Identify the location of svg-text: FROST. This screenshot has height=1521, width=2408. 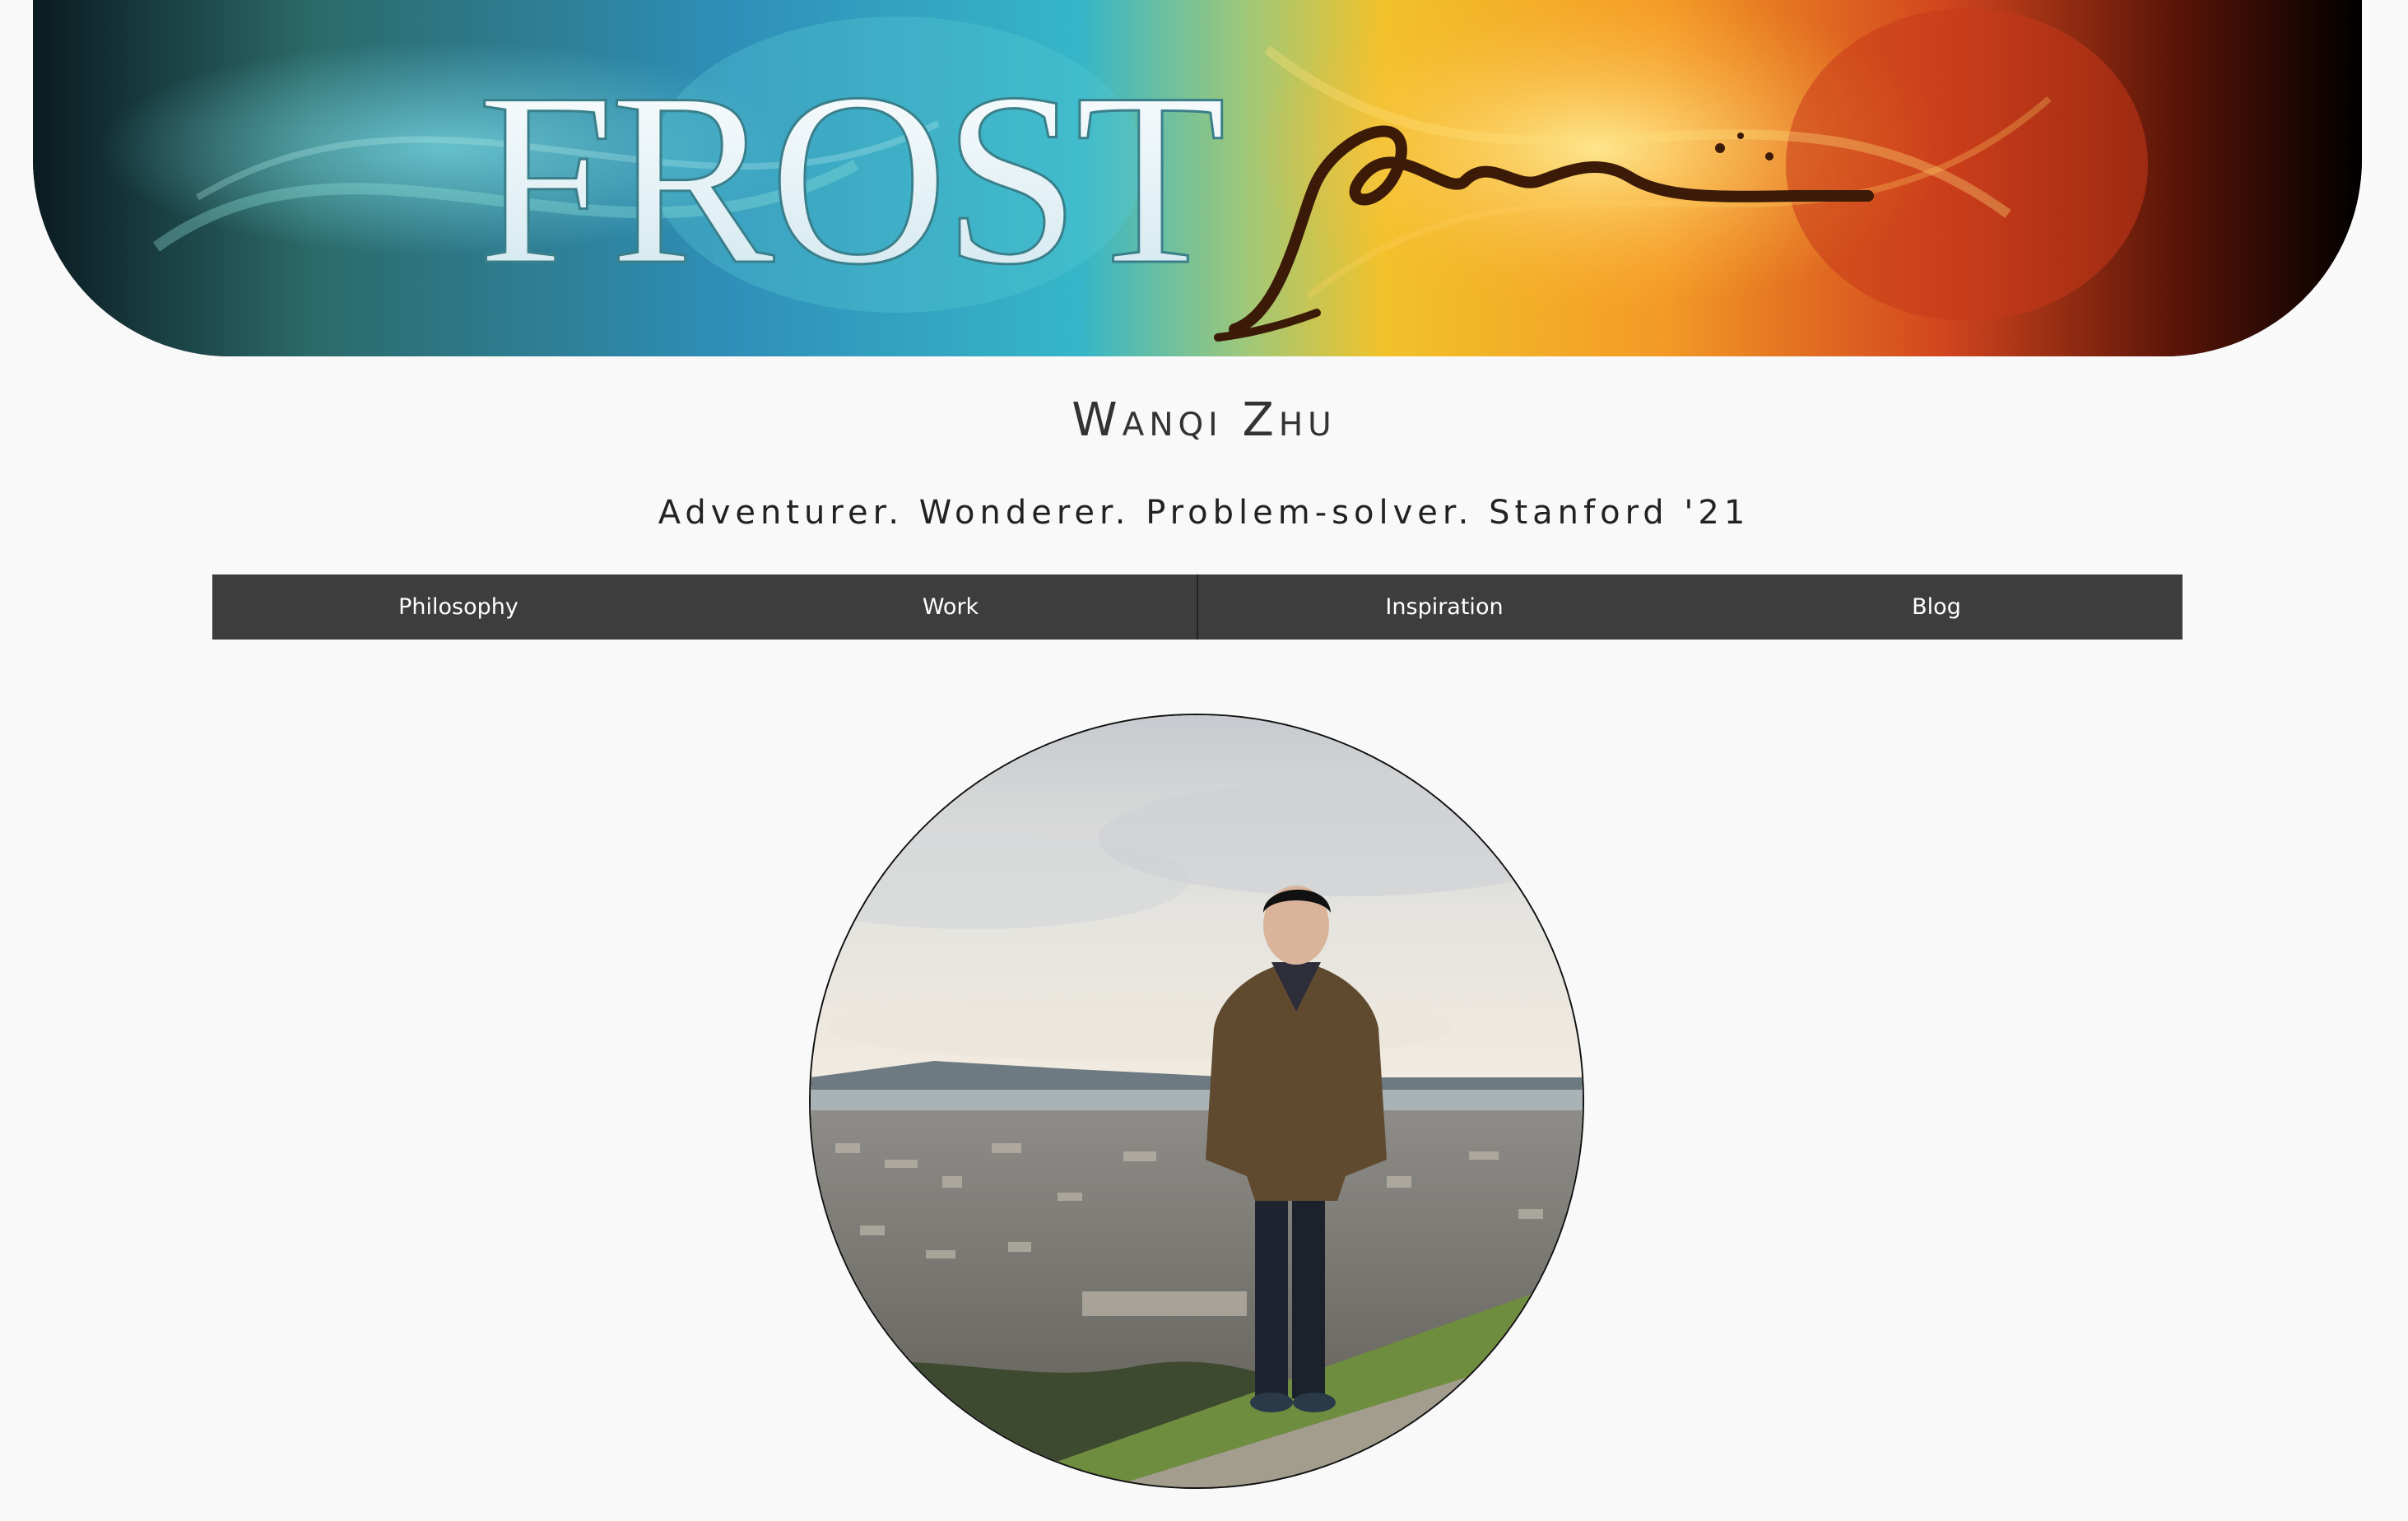
(851, 178).